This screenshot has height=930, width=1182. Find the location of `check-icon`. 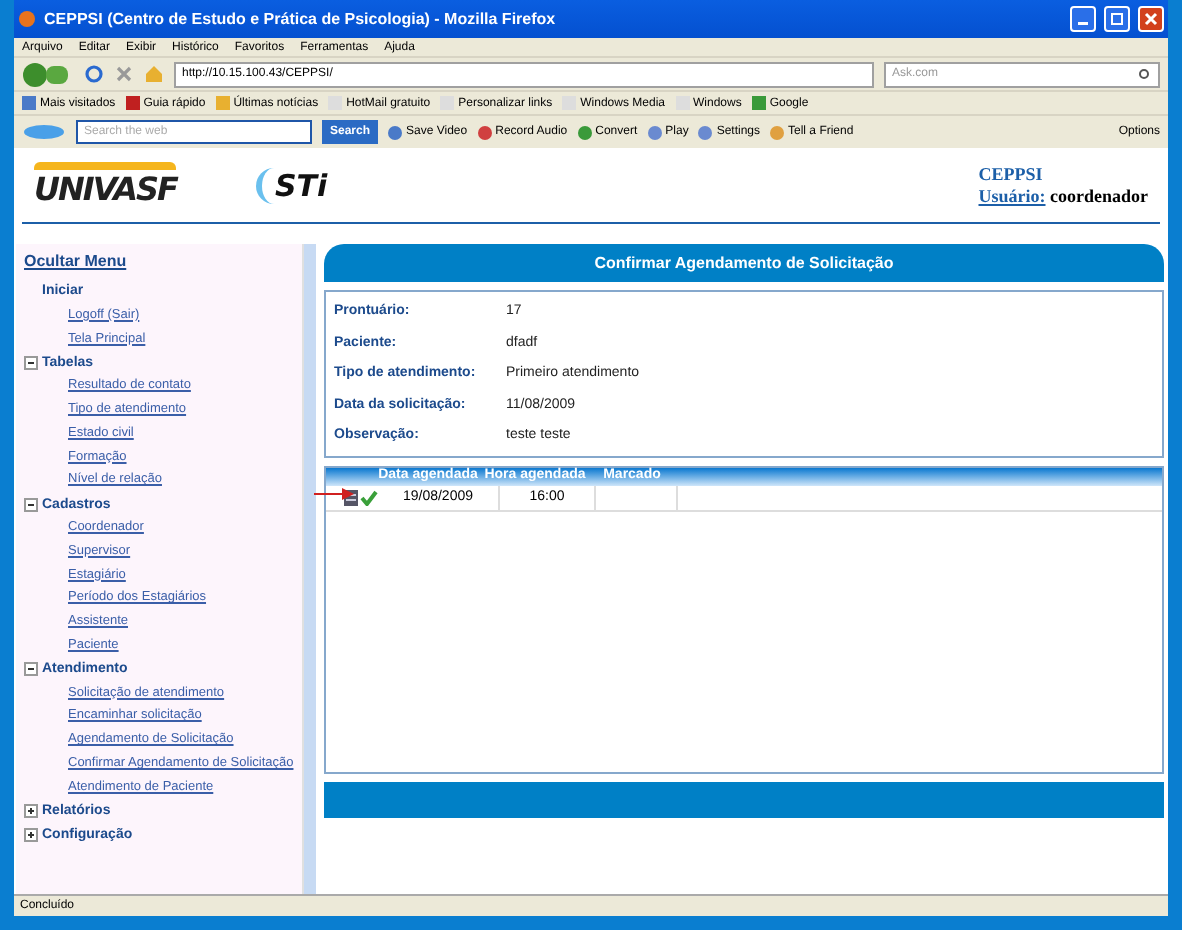

check-icon is located at coordinates (369, 497).